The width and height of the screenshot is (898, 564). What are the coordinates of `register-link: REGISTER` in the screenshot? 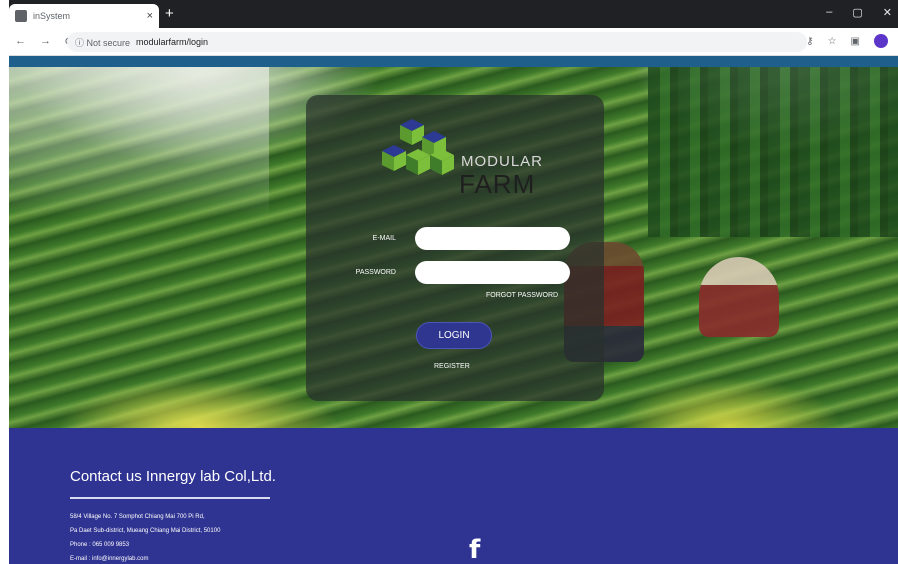 It's located at (452, 366).